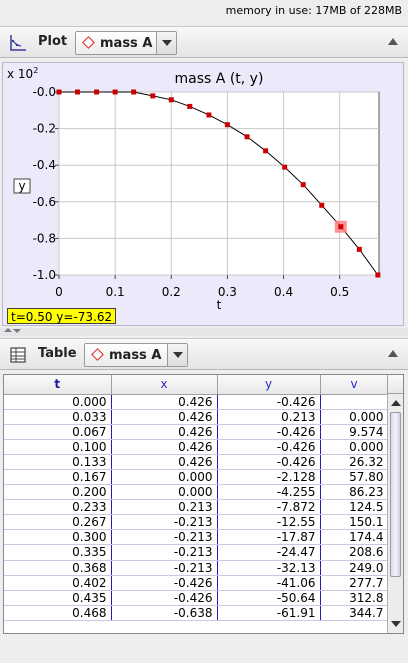 Image resolution: width=408 pixels, height=663 pixels. What do you see at coordinates (354, 432) in the screenshot?
I see `table-cell-v: 9.574` at bounding box center [354, 432].